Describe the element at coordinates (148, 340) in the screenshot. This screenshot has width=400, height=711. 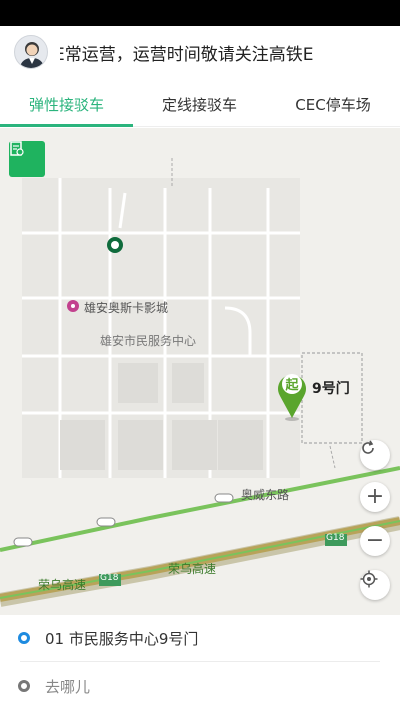
I see `poi-service-center: 雄安市民服务中心` at that location.